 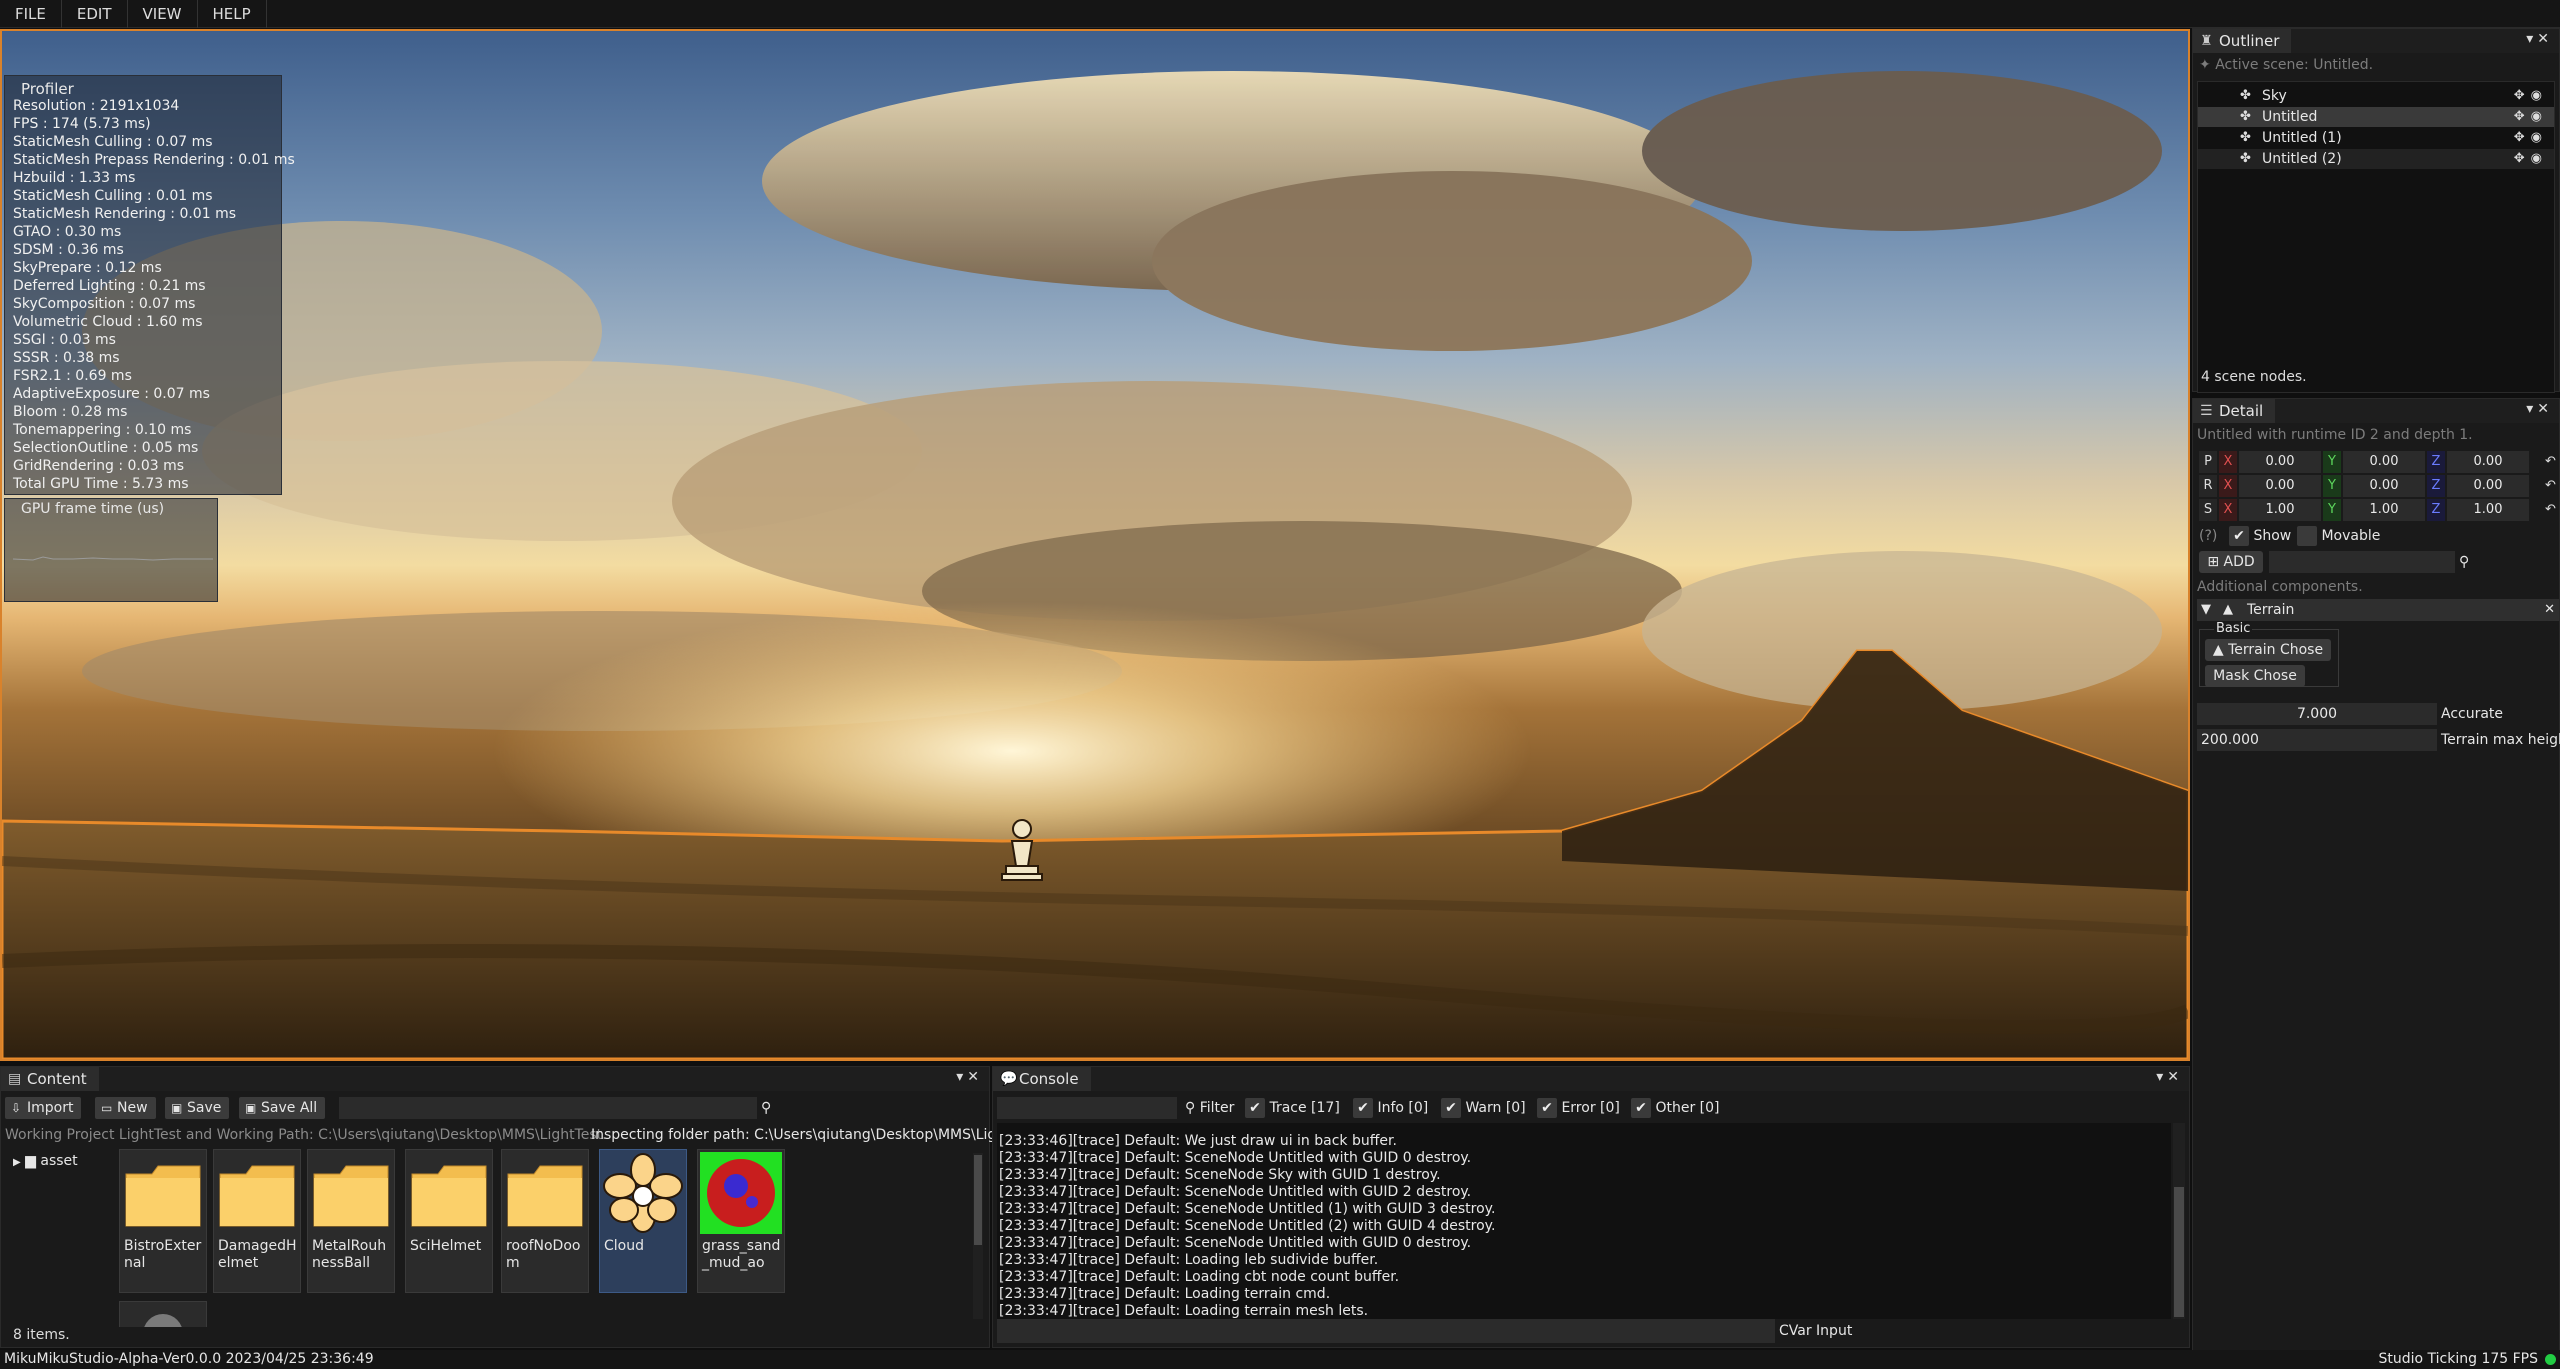 What do you see at coordinates (2384, 510) in the screenshot?
I see `scale-y-field: 1.00` at bounding box center [2384, 510].